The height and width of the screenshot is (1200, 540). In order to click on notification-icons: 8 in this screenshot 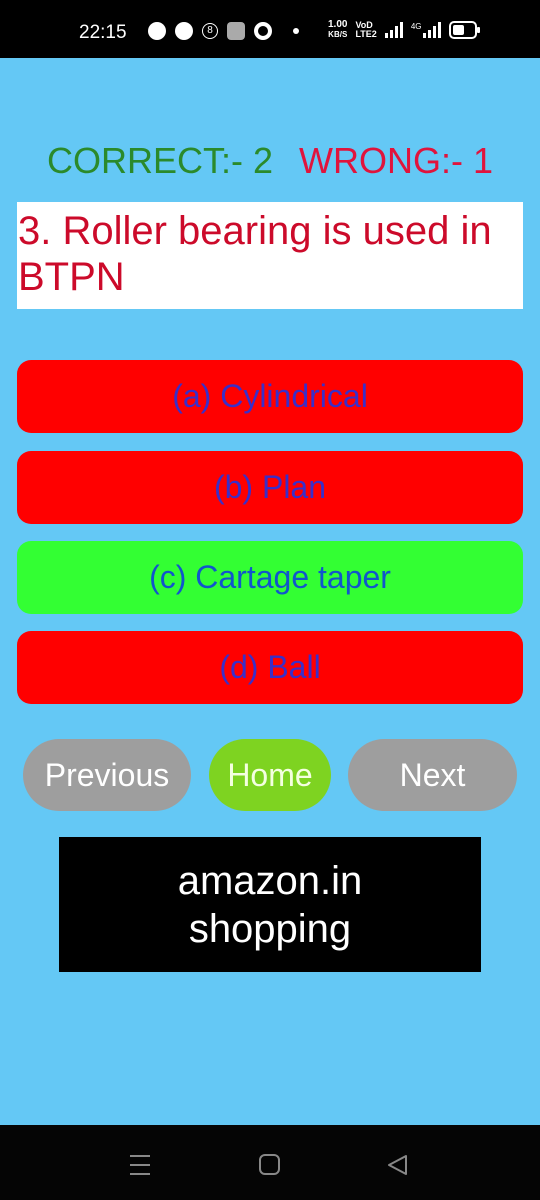, I will do `click(229, 31)`.